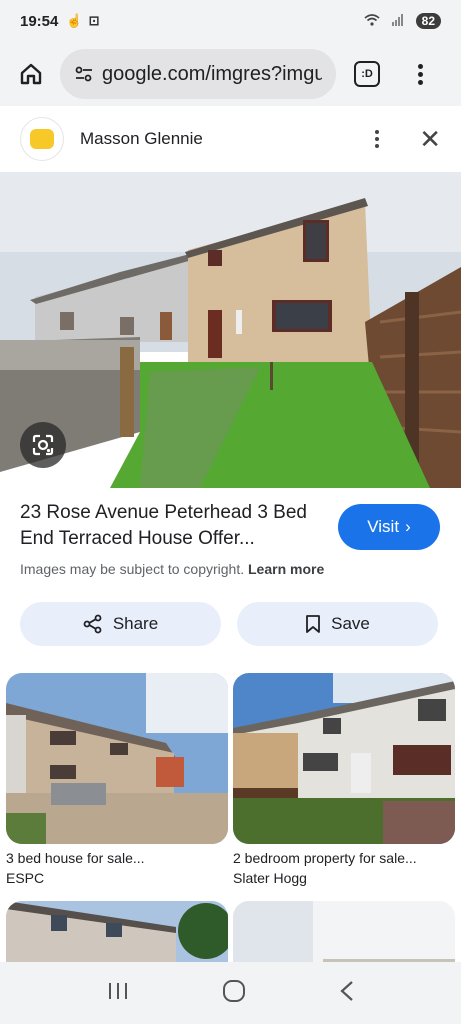  I want to click on address-bar: google.com/imgres?imgu, so click(198, 74).